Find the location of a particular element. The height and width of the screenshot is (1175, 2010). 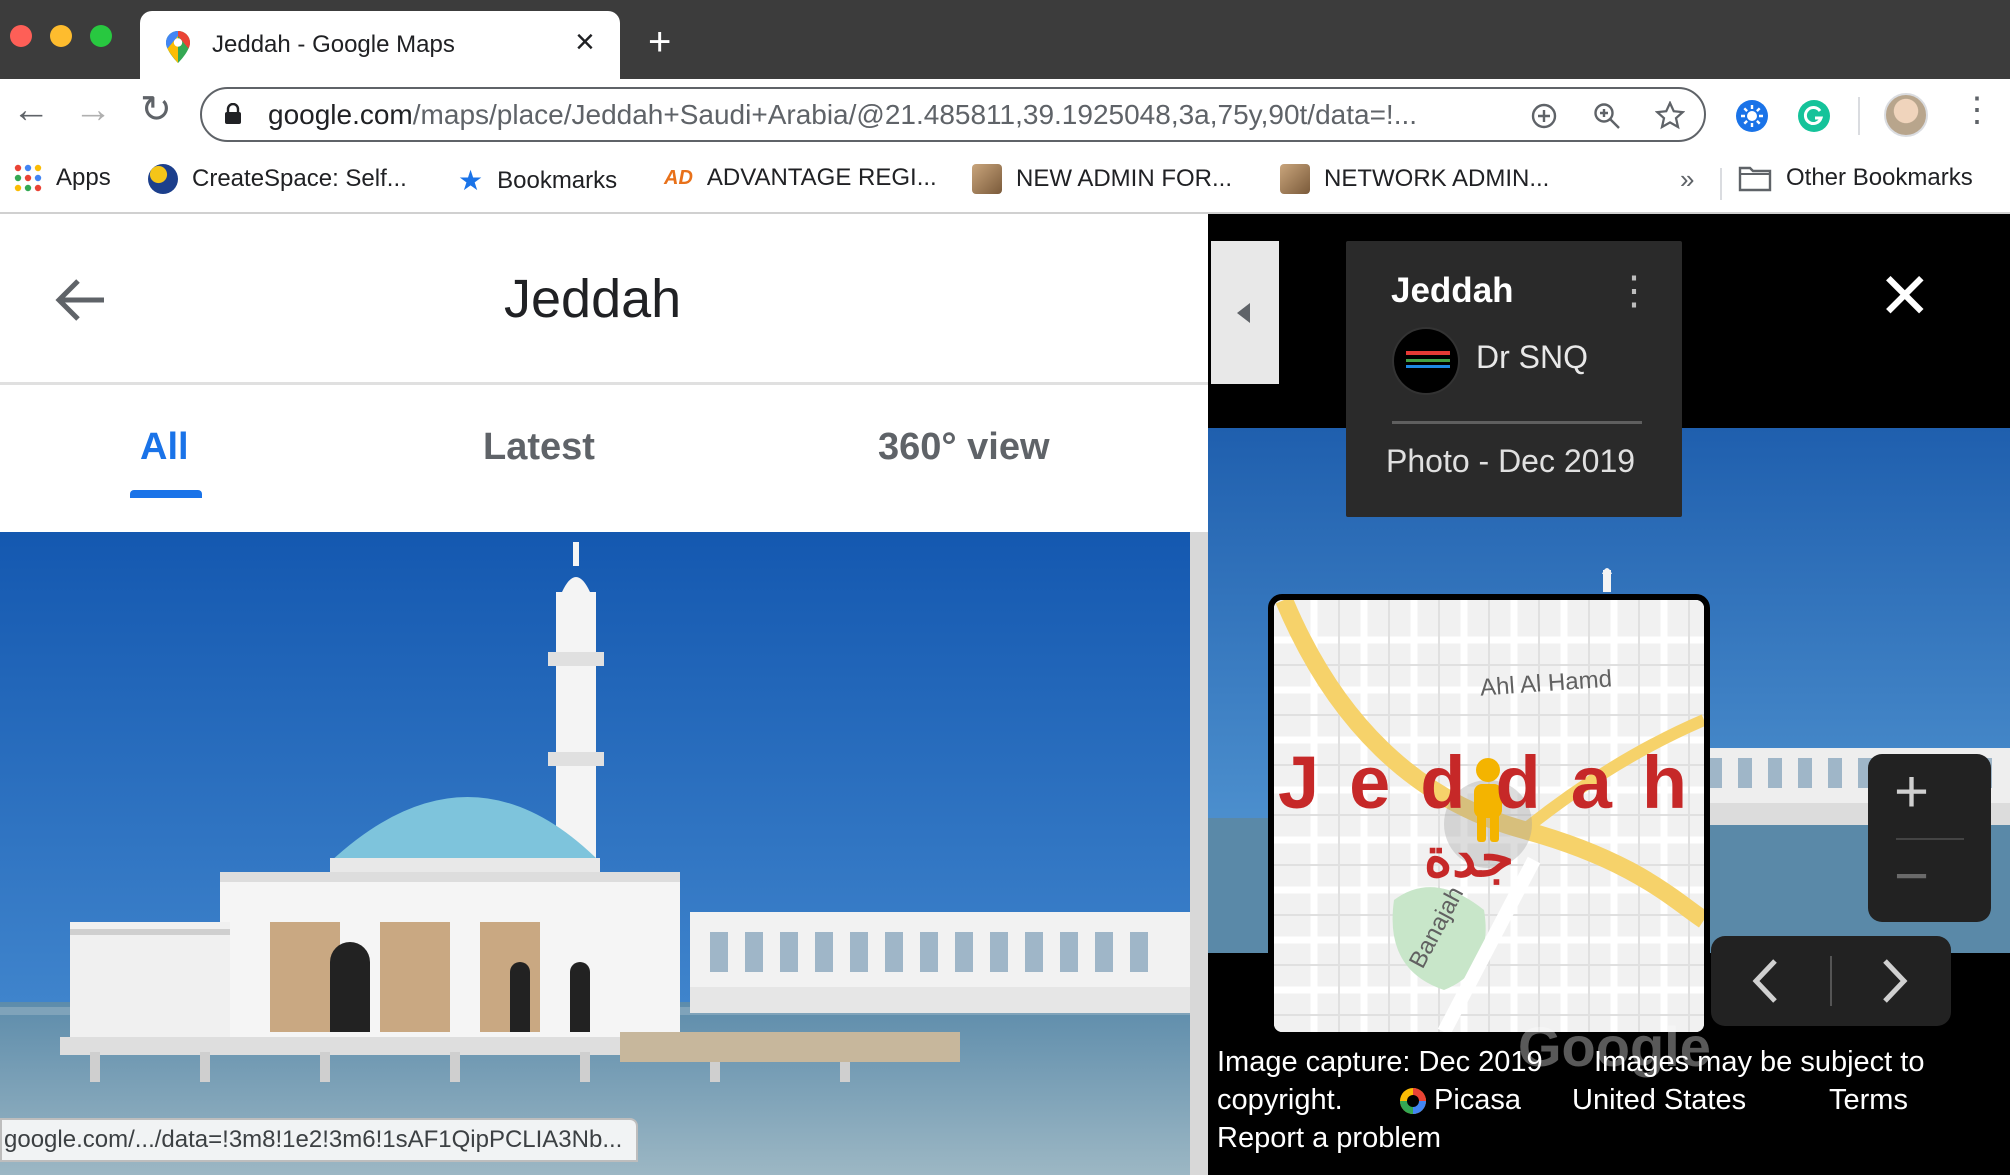

url-host: google.com is located at coordinates (340, 114).